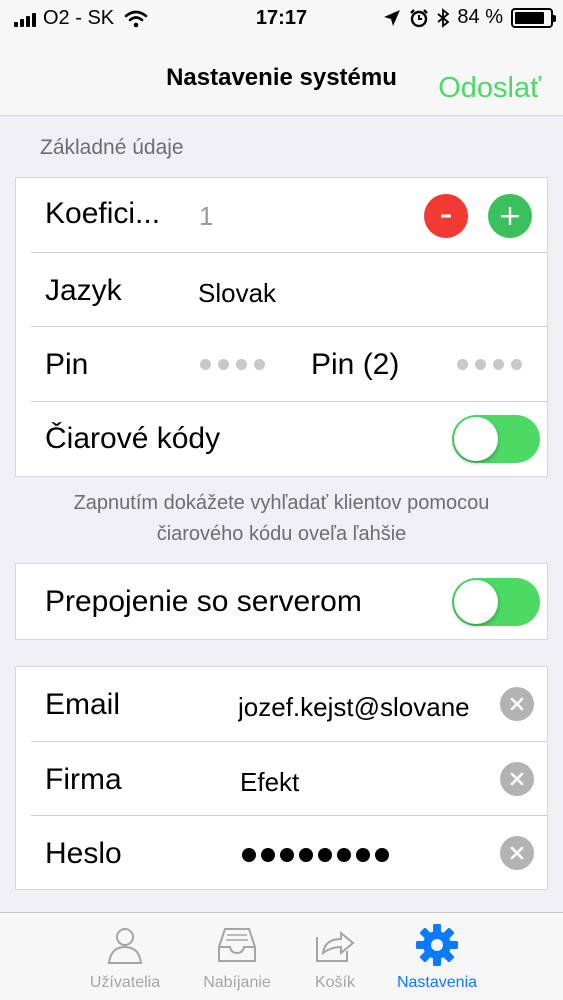 The height and width of the screenshot is (1000, 563). Describe the element at coordinates (83, 853) in the screenshot. I see `password-label: Heslo` at that location.